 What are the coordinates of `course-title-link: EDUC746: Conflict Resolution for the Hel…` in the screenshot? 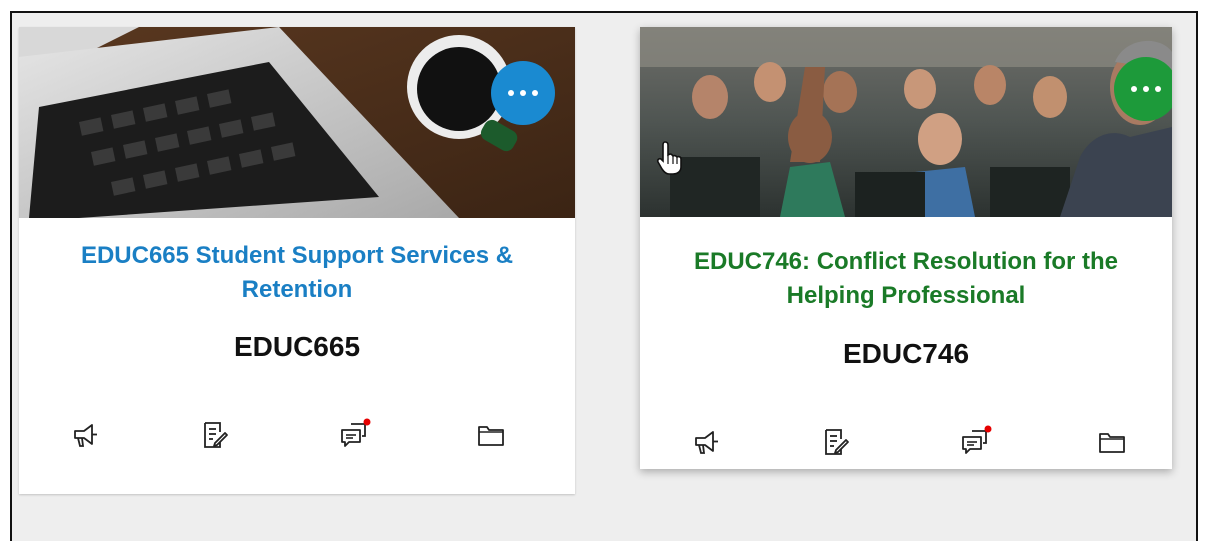 It's located at (906, 279).